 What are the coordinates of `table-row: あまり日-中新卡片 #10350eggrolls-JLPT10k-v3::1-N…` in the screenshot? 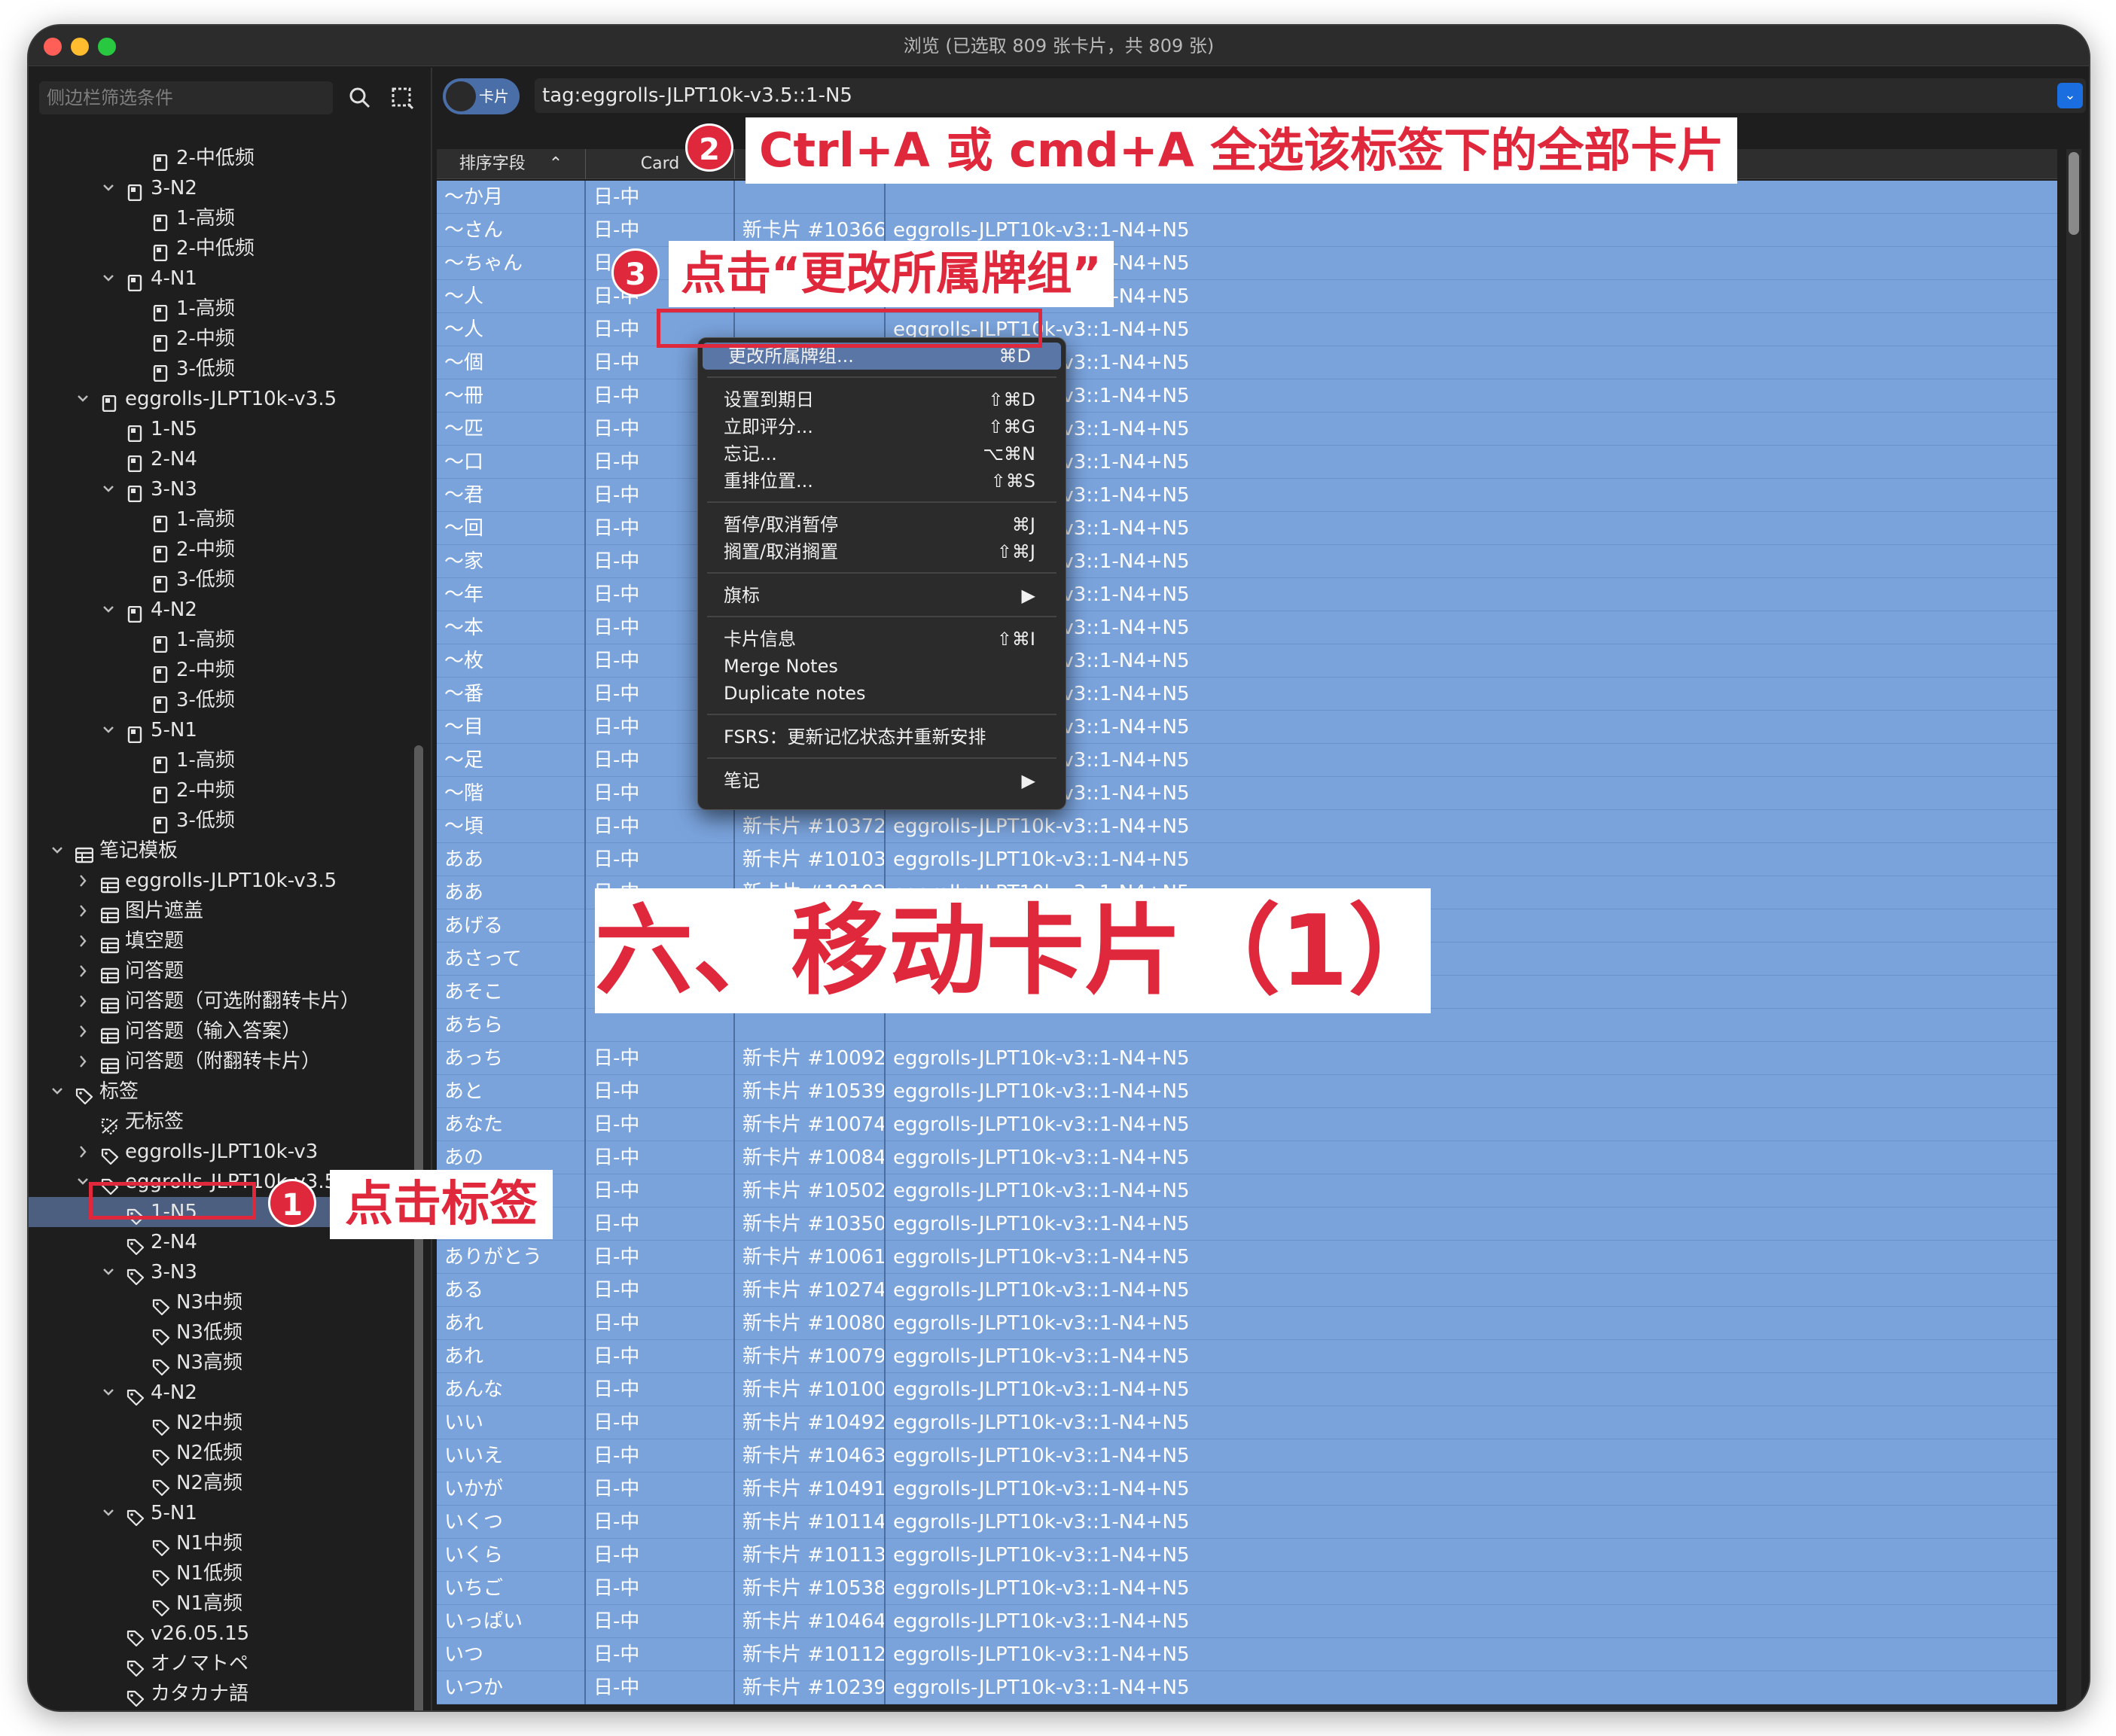 It's located at (1247, 1224).